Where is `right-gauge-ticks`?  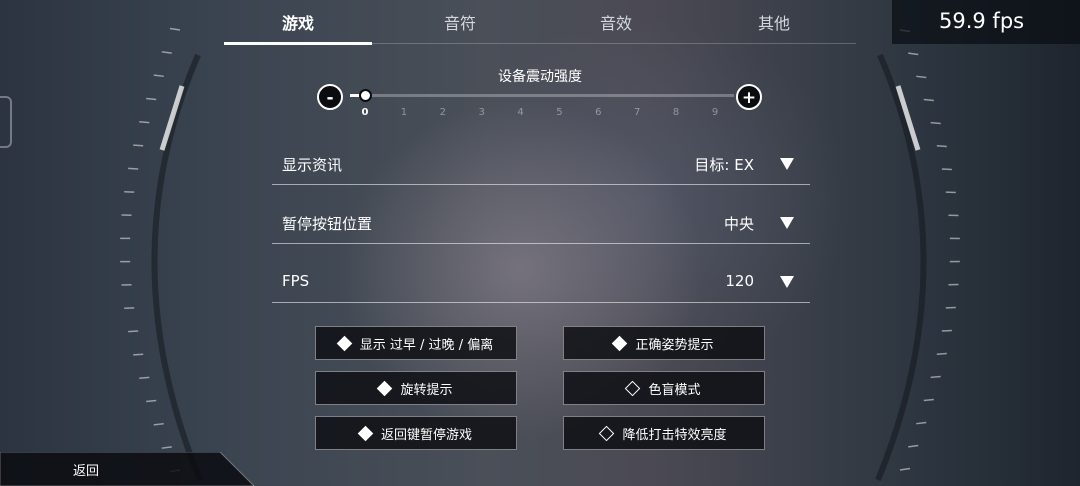 right-gauge-ticks is located at coordinates (929, 250).